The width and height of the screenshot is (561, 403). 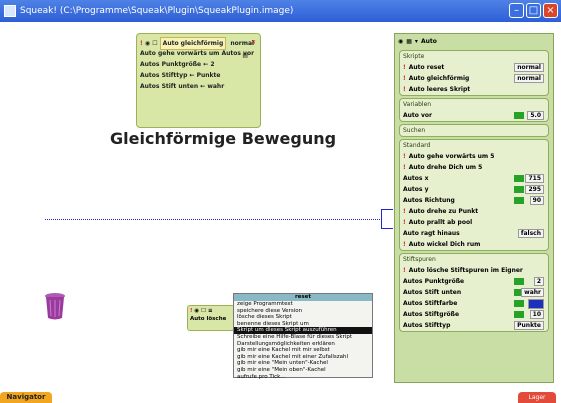 I want to click on close-button: ×, so click(x=550, y=10).